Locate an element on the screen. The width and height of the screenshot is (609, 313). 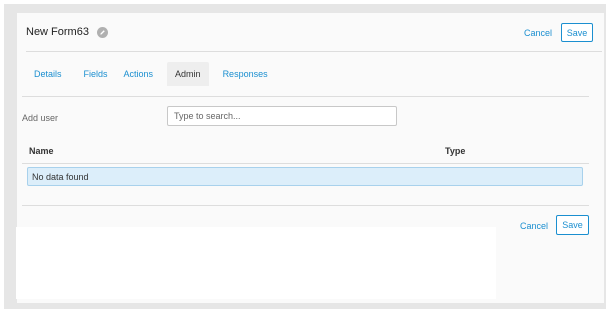
form-header: New Form63 is located at coordinates (67, 32).